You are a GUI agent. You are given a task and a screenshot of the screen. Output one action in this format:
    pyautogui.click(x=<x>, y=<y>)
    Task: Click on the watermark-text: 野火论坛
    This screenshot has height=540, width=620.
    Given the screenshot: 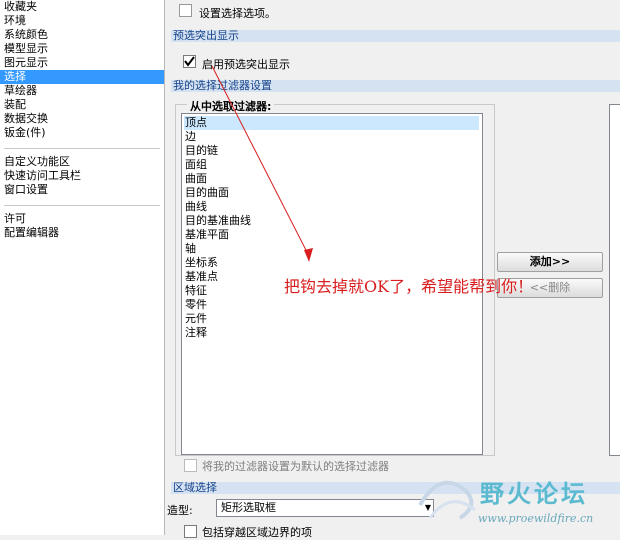 What is the action you would take?
    pyautogui.click(x=534, y=494)
    